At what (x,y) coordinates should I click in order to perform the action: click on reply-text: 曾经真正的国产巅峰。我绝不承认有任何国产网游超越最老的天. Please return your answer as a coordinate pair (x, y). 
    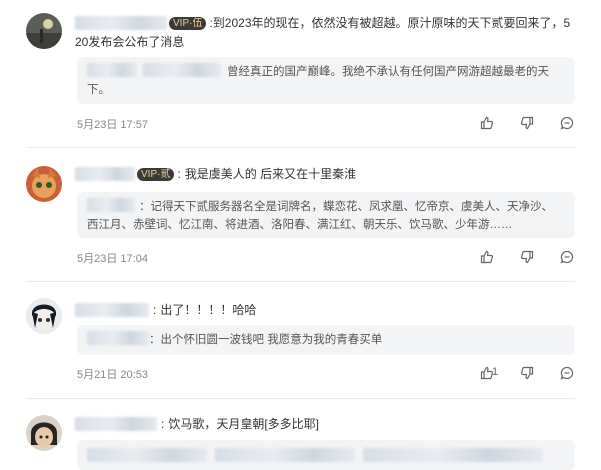
    Looking at the image, I should click on (388, 72).